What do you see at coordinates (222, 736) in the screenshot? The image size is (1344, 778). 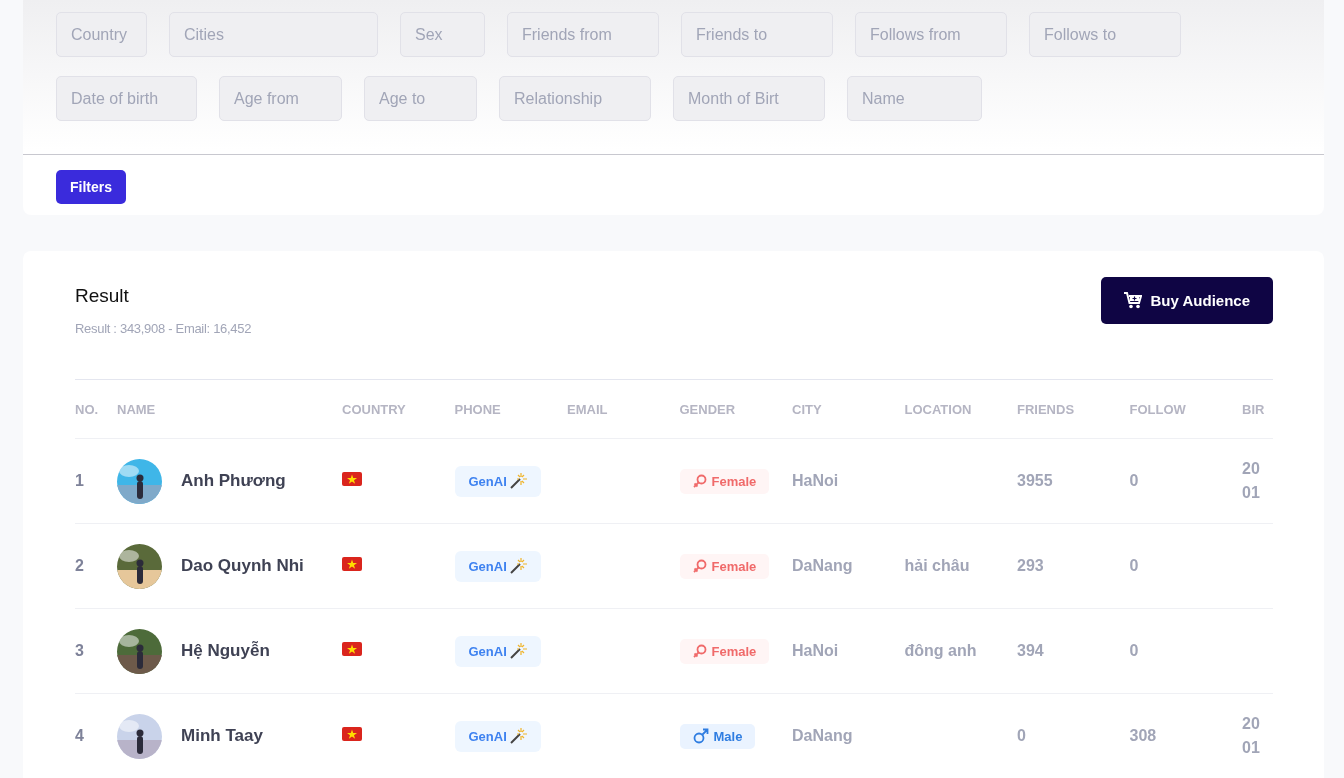 I see `person-name: Minh Taay` at bounding box center [222, 736].